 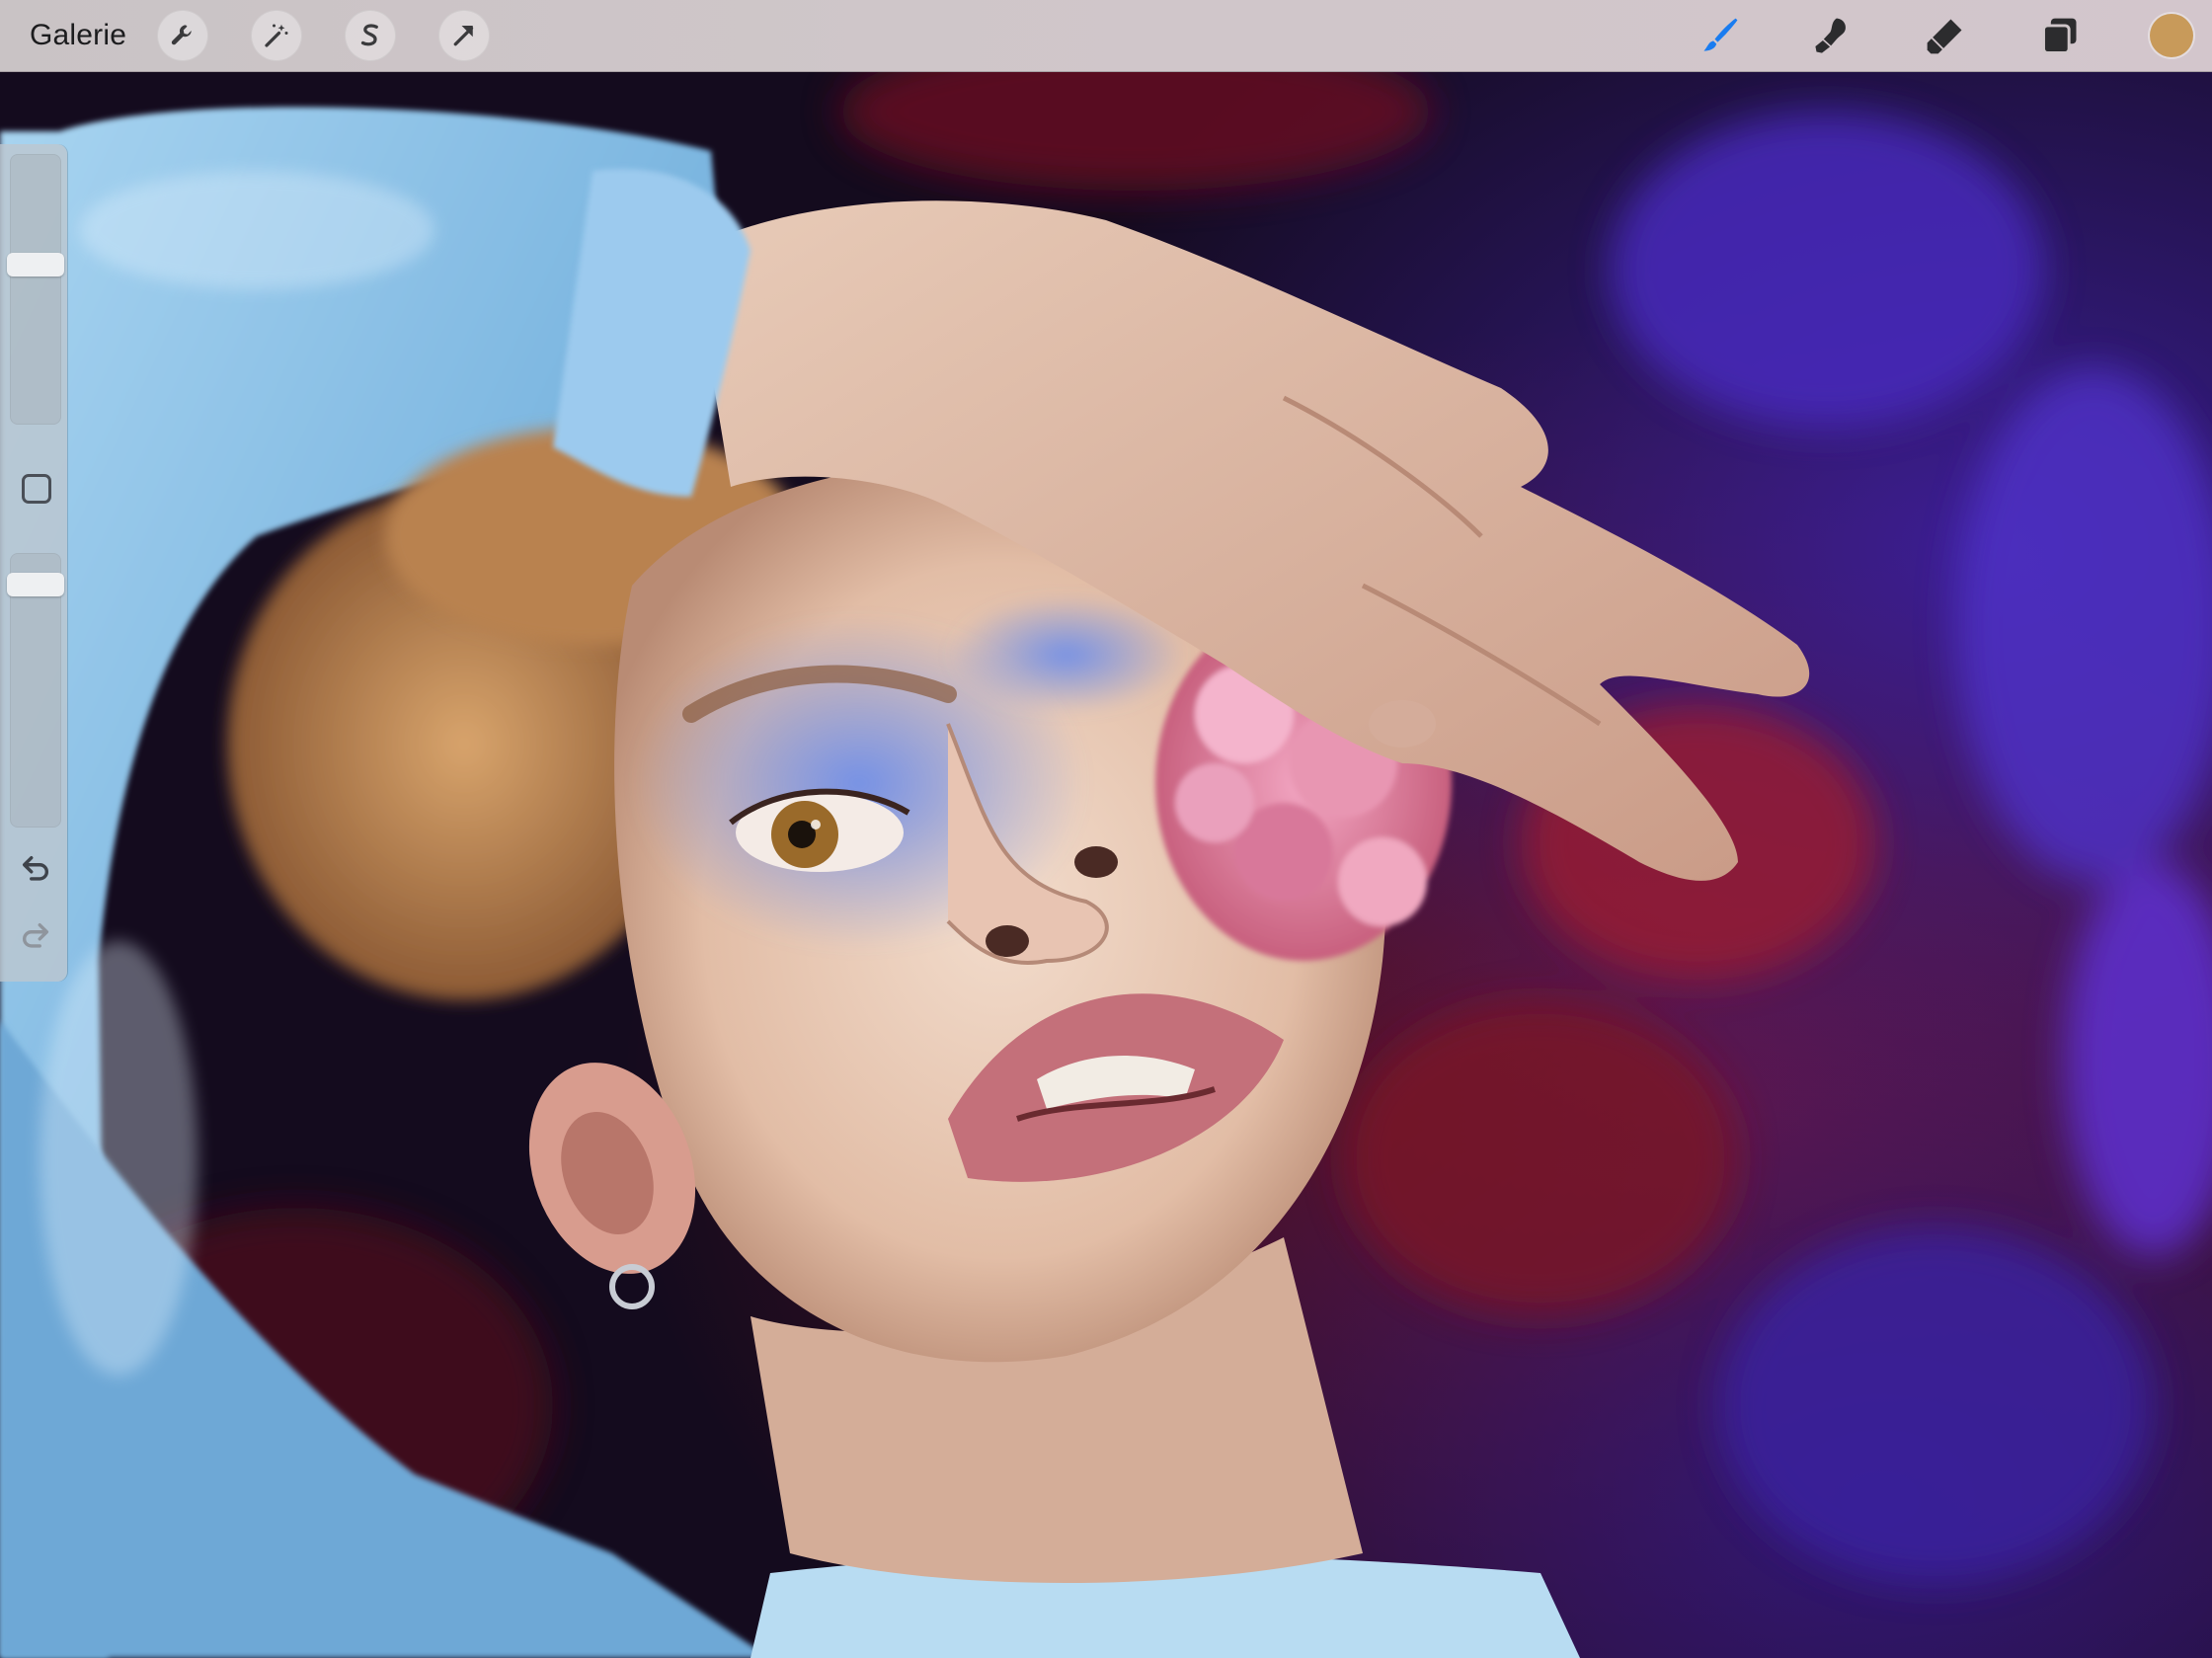 What do you see at coordinates (35, 585) in the screenshot?
I see `opacity-slider-thumb` at bounding box center [35, 585].